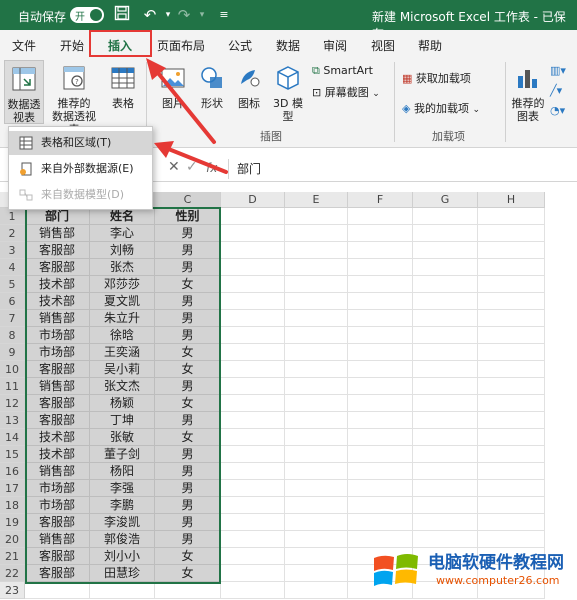 The height and width of the screenshot is (600, 577). Describe the element at coordinates (496, 563) in the screenshot. I see `watermark-title: 电脑软硬件教程网` at that location.